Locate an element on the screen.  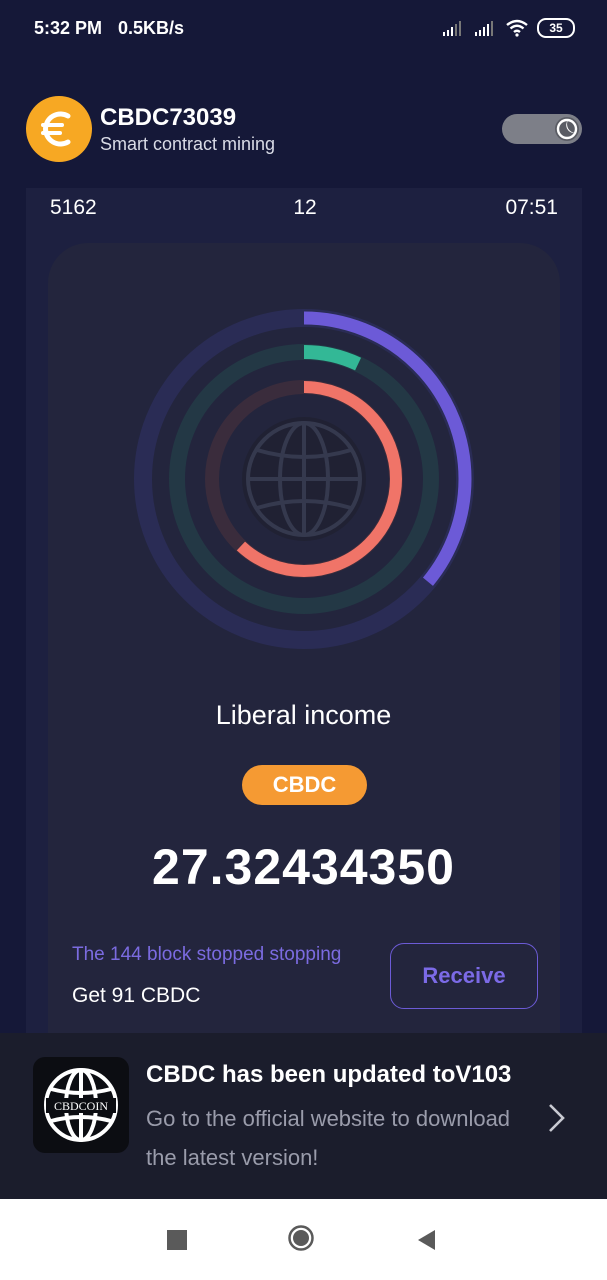
home-icon is located at coordinates (301, 1238).